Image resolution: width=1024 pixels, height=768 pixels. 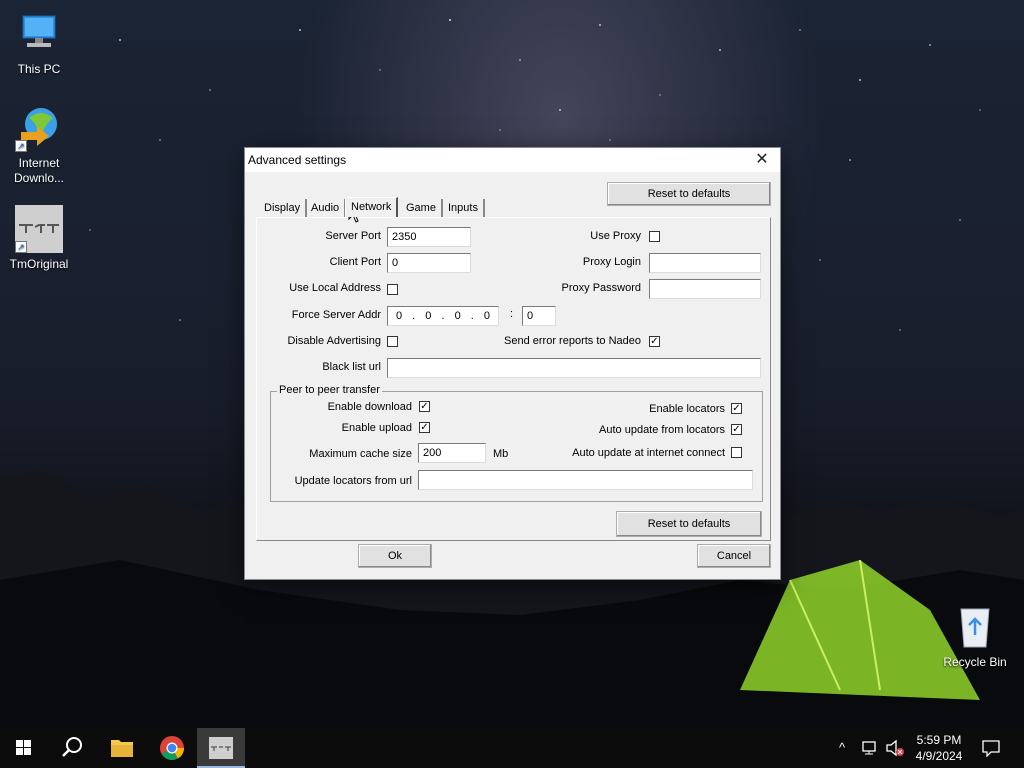 What do you see at coordinates (654, 341) in the screenshot?
I see `send-error-reports-checkbox: ✓` at bounding box center [654, 341].